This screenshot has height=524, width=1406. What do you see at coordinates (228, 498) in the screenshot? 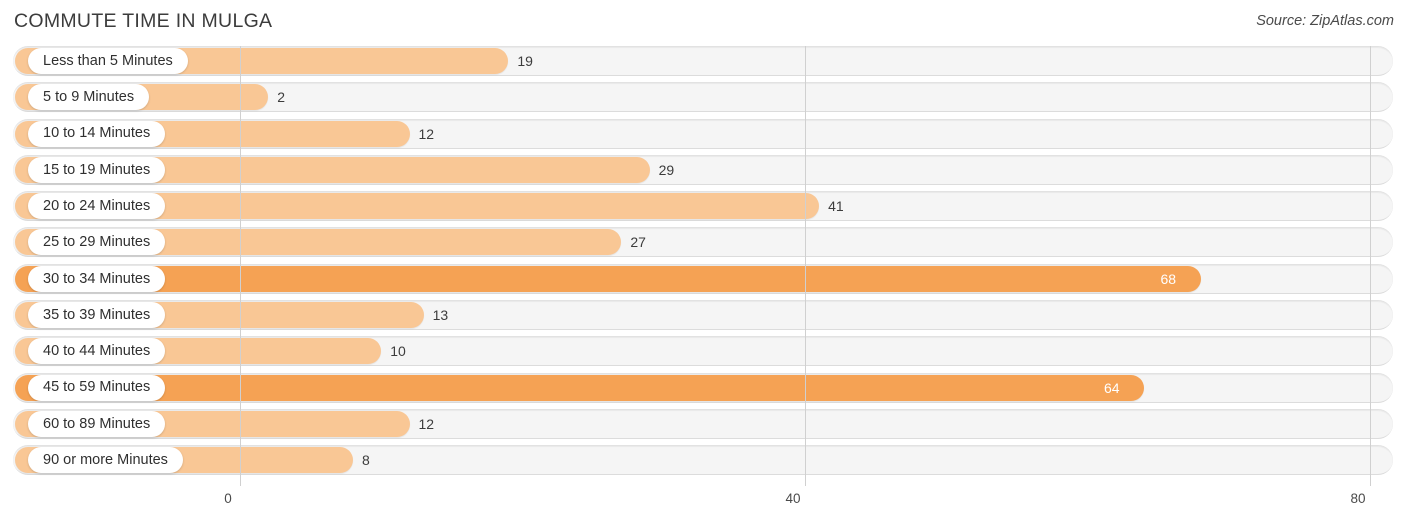
I see `axis-tick-label: 0` at bounding box center [228, 498].